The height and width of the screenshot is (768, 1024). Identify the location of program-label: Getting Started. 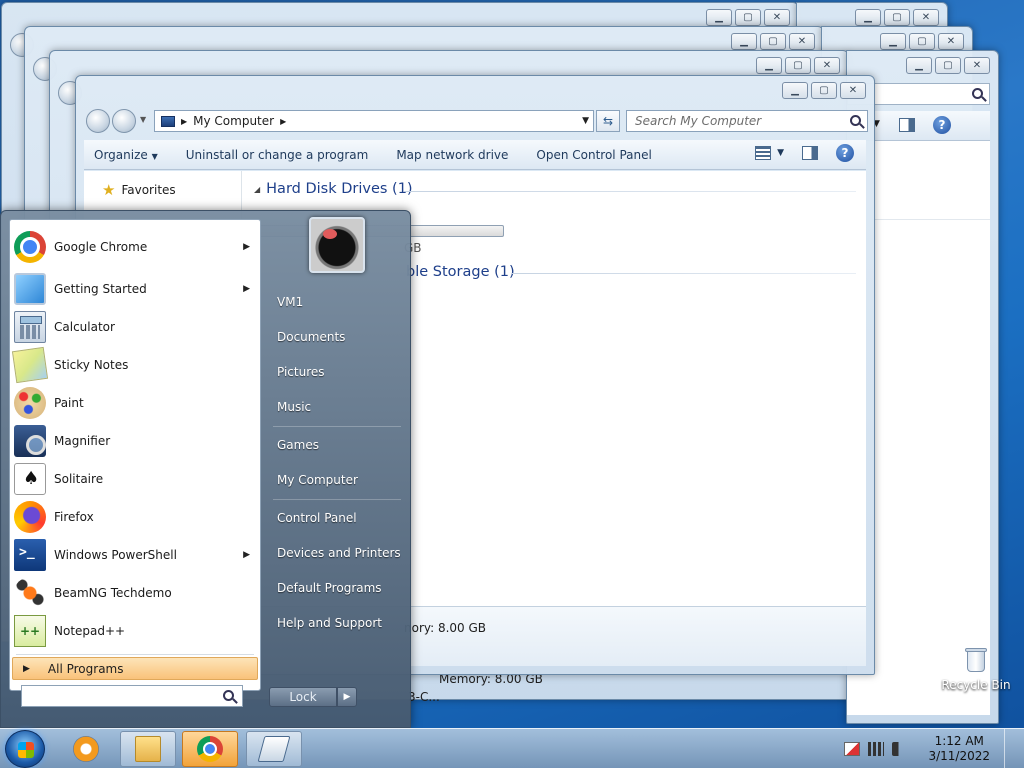
(100, 289).